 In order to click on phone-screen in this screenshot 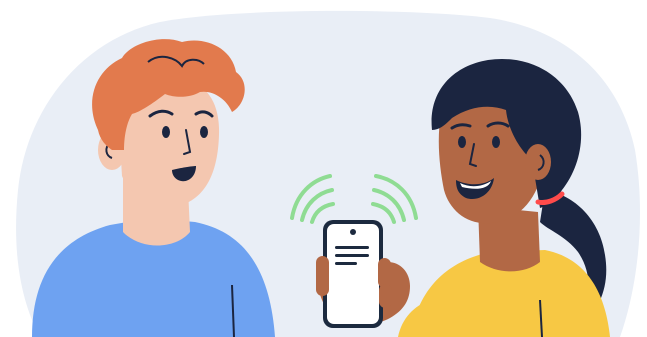, I will do `click(353, 274)`.